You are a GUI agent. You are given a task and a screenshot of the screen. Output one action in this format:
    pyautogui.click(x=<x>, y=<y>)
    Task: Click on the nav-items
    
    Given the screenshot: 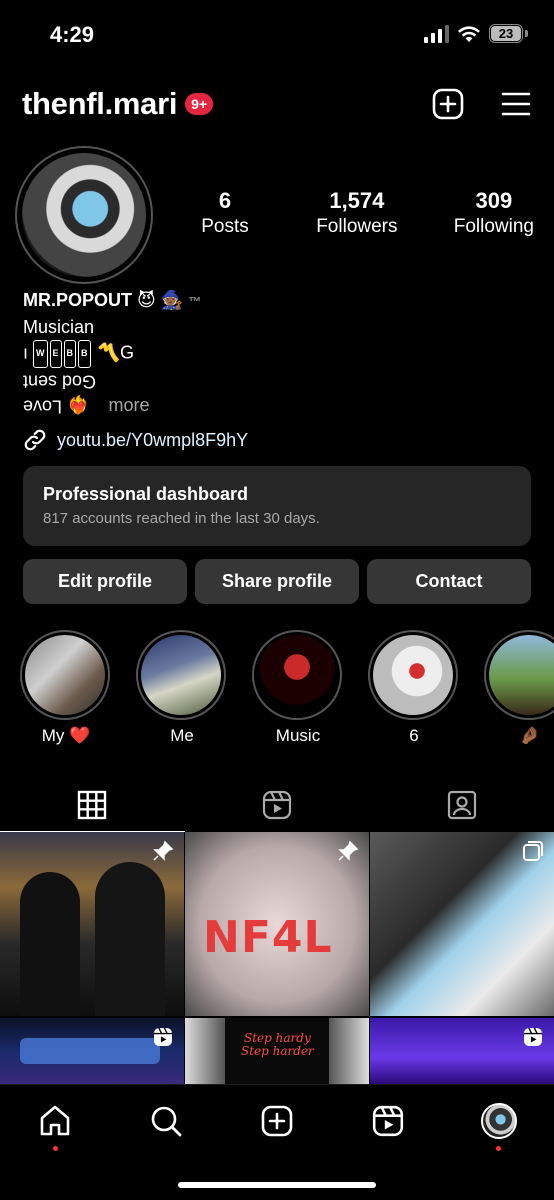 What is the action you would take?
    pyautogui.click(x=277, y=1118)
    